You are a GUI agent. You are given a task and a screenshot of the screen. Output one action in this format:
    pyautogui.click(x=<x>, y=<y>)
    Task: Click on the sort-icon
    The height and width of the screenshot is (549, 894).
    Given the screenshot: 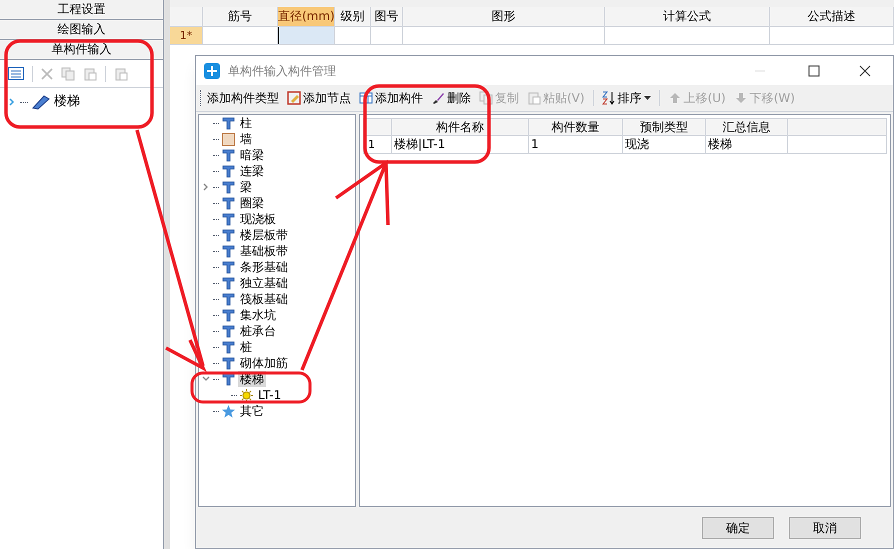 What is the action you would take?
    pyautogui.click(x=609, y=98)
    